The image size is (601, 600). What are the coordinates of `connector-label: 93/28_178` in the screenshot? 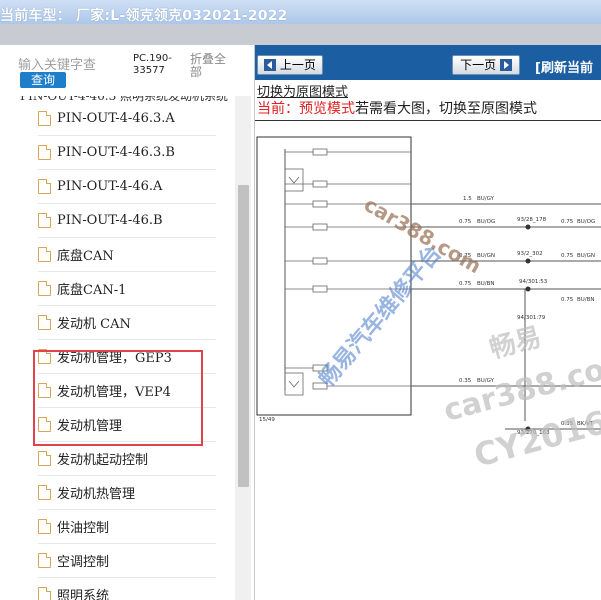 It's located at (532, 220).